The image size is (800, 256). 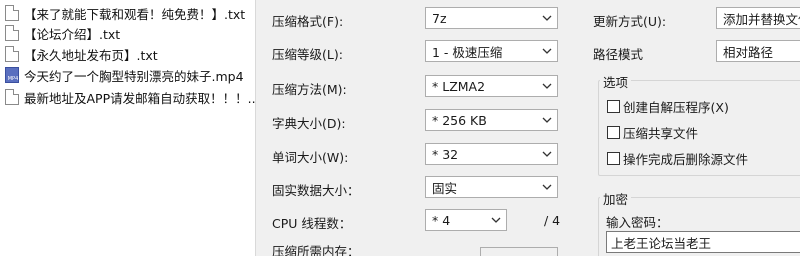 What do you see at coordinates (491, 154) in the screenshot?
I see `word-select: * 32` at bounding box center [491, 154].